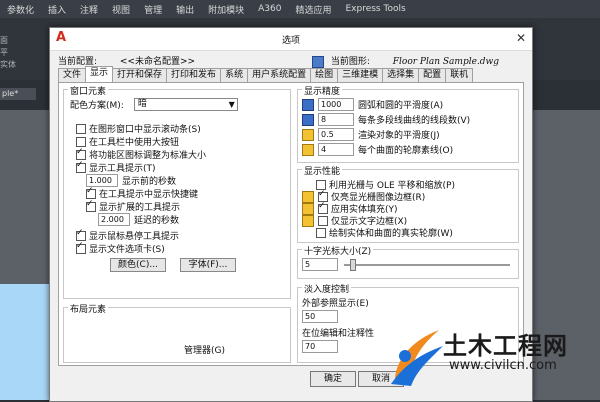 The image size is (600, 402). I want to click on check-label: 在工具栏中使用大按钮, so click(134, 143).